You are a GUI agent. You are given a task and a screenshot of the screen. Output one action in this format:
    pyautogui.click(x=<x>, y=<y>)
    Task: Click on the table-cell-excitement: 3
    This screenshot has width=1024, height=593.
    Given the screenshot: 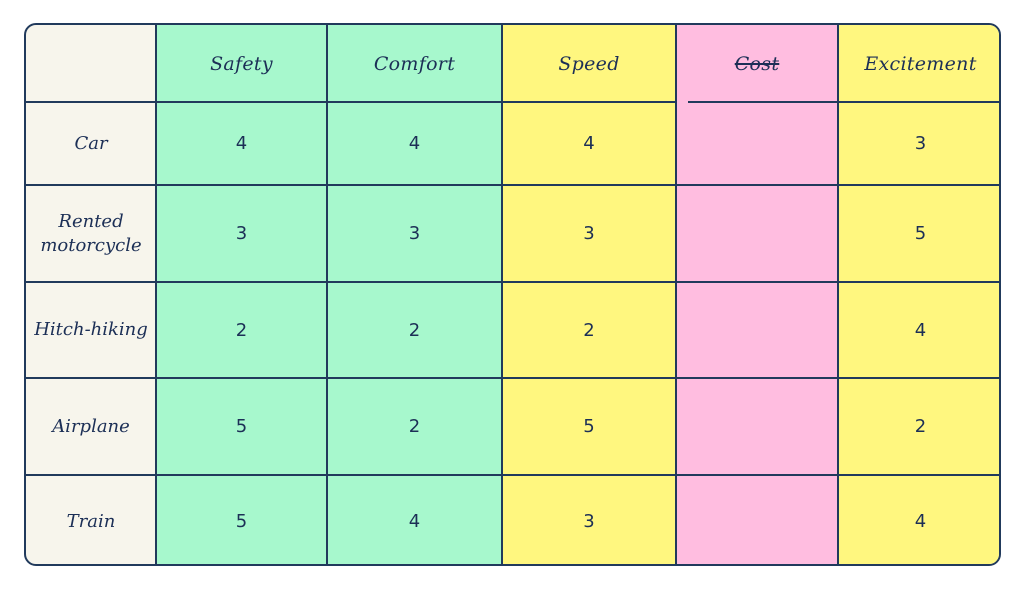 What is the action you would take?
    pyautogui.click(x=920, y=143)
    